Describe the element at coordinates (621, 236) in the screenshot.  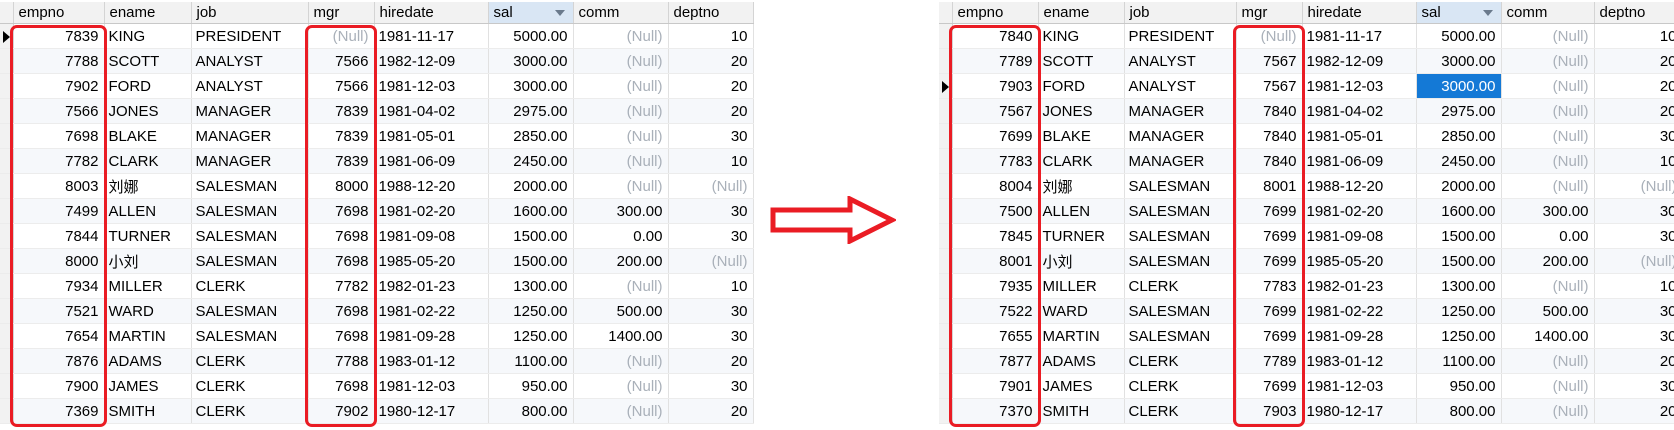
I see `cell-comm: 0.00` at that location.